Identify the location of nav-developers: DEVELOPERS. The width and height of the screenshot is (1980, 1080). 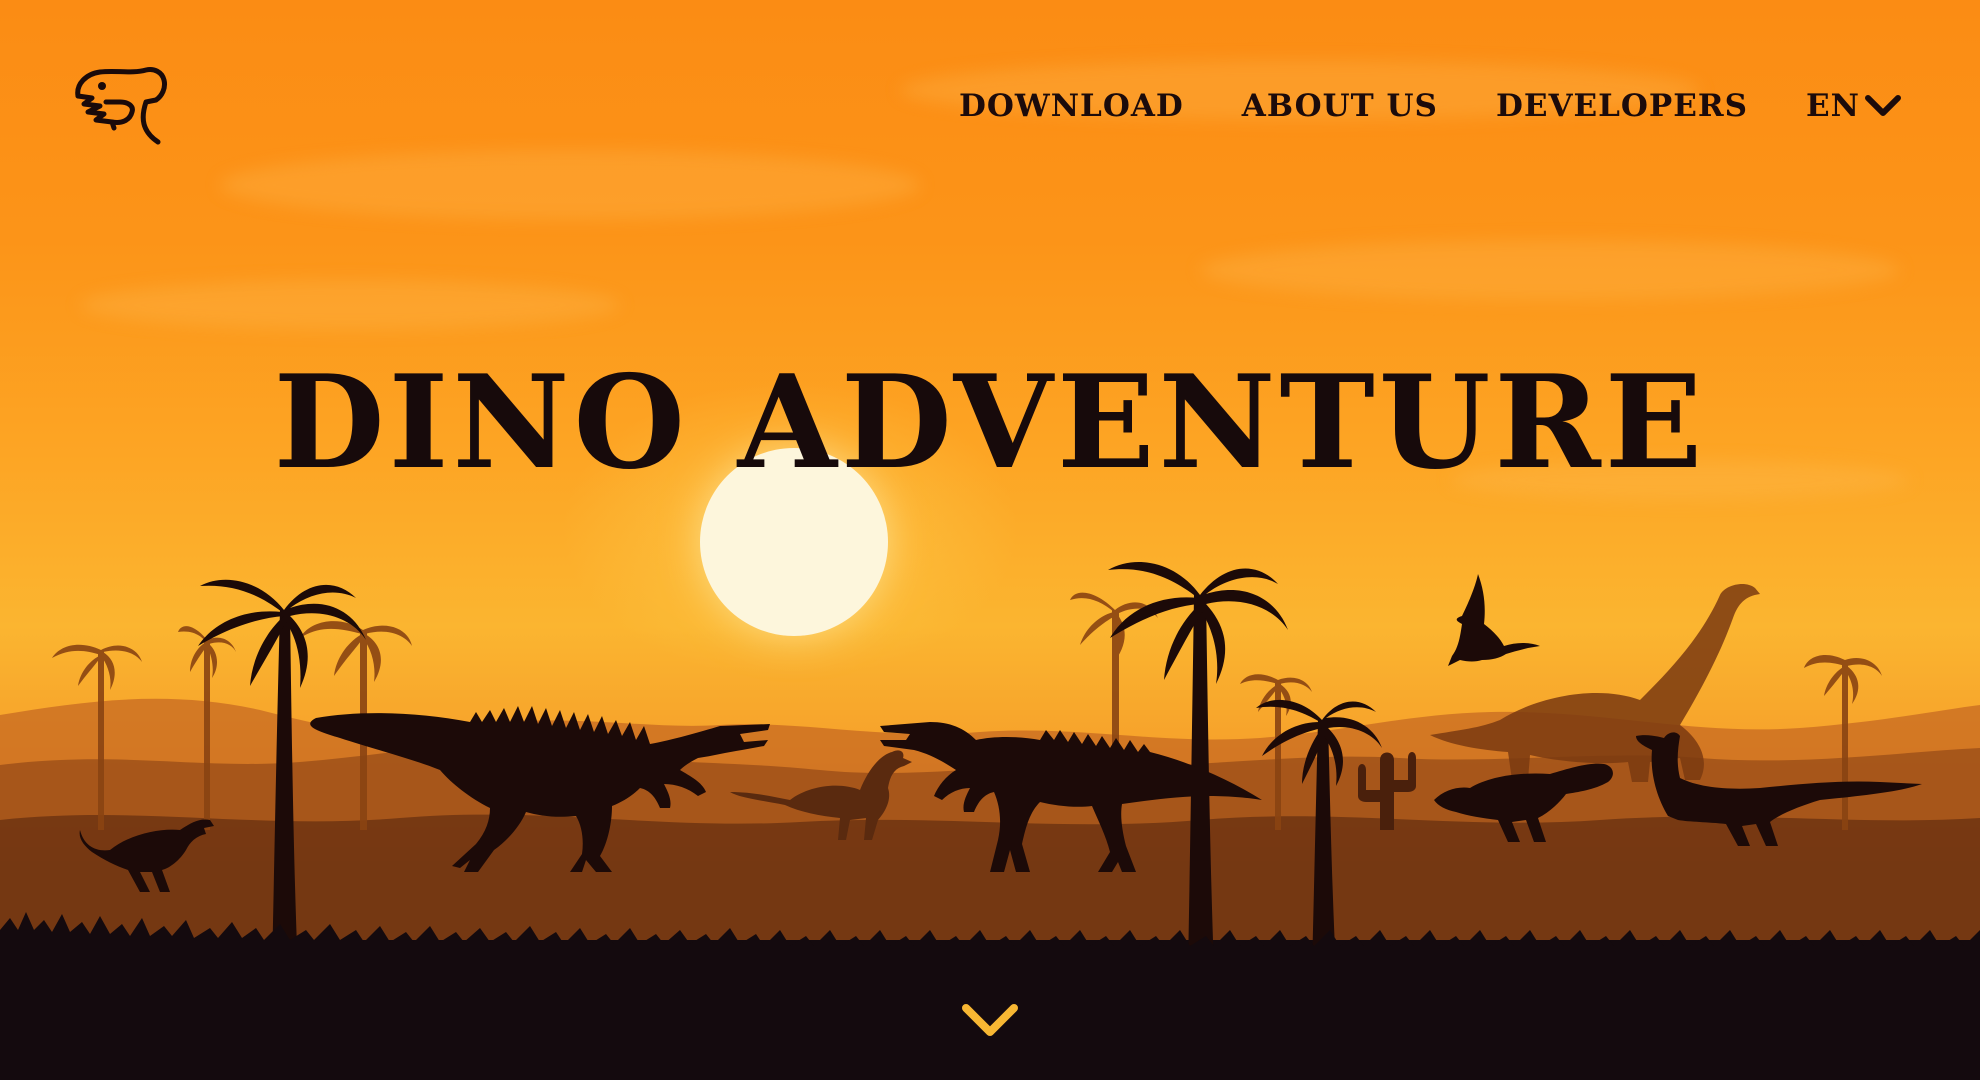
(1622, 106).